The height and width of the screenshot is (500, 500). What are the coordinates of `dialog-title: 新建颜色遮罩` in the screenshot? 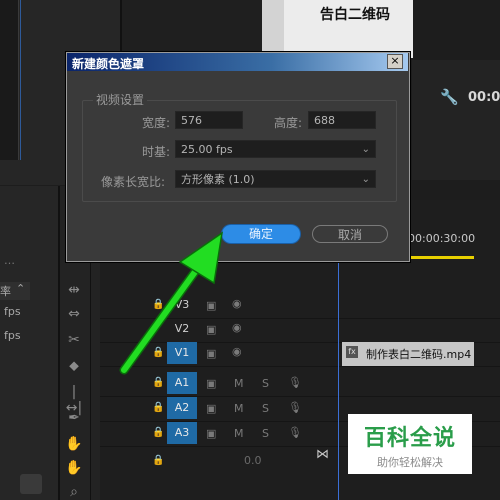 It's located at (108, 64).